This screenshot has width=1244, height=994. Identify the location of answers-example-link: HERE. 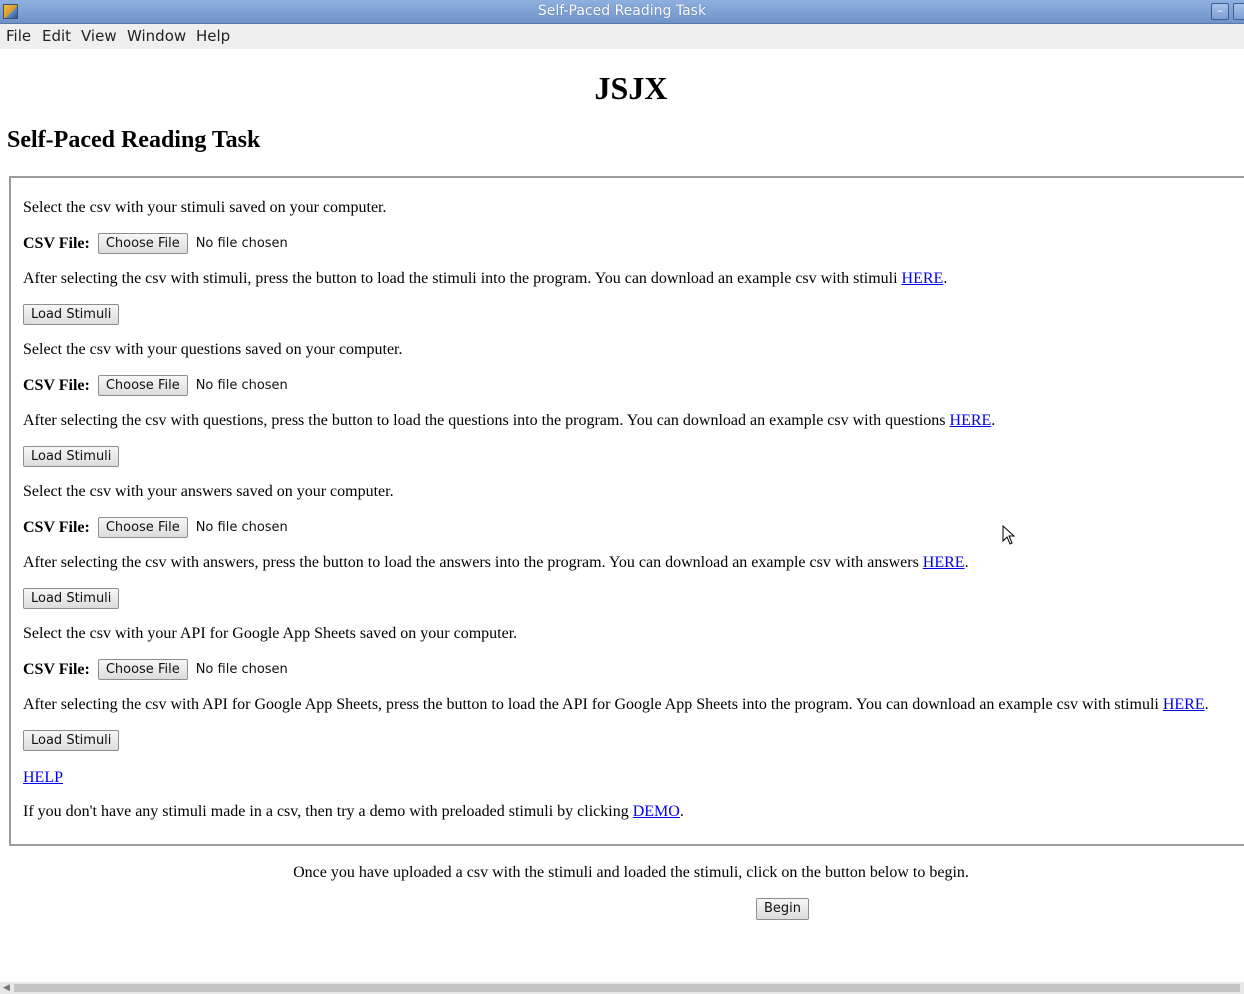
(944, 562).